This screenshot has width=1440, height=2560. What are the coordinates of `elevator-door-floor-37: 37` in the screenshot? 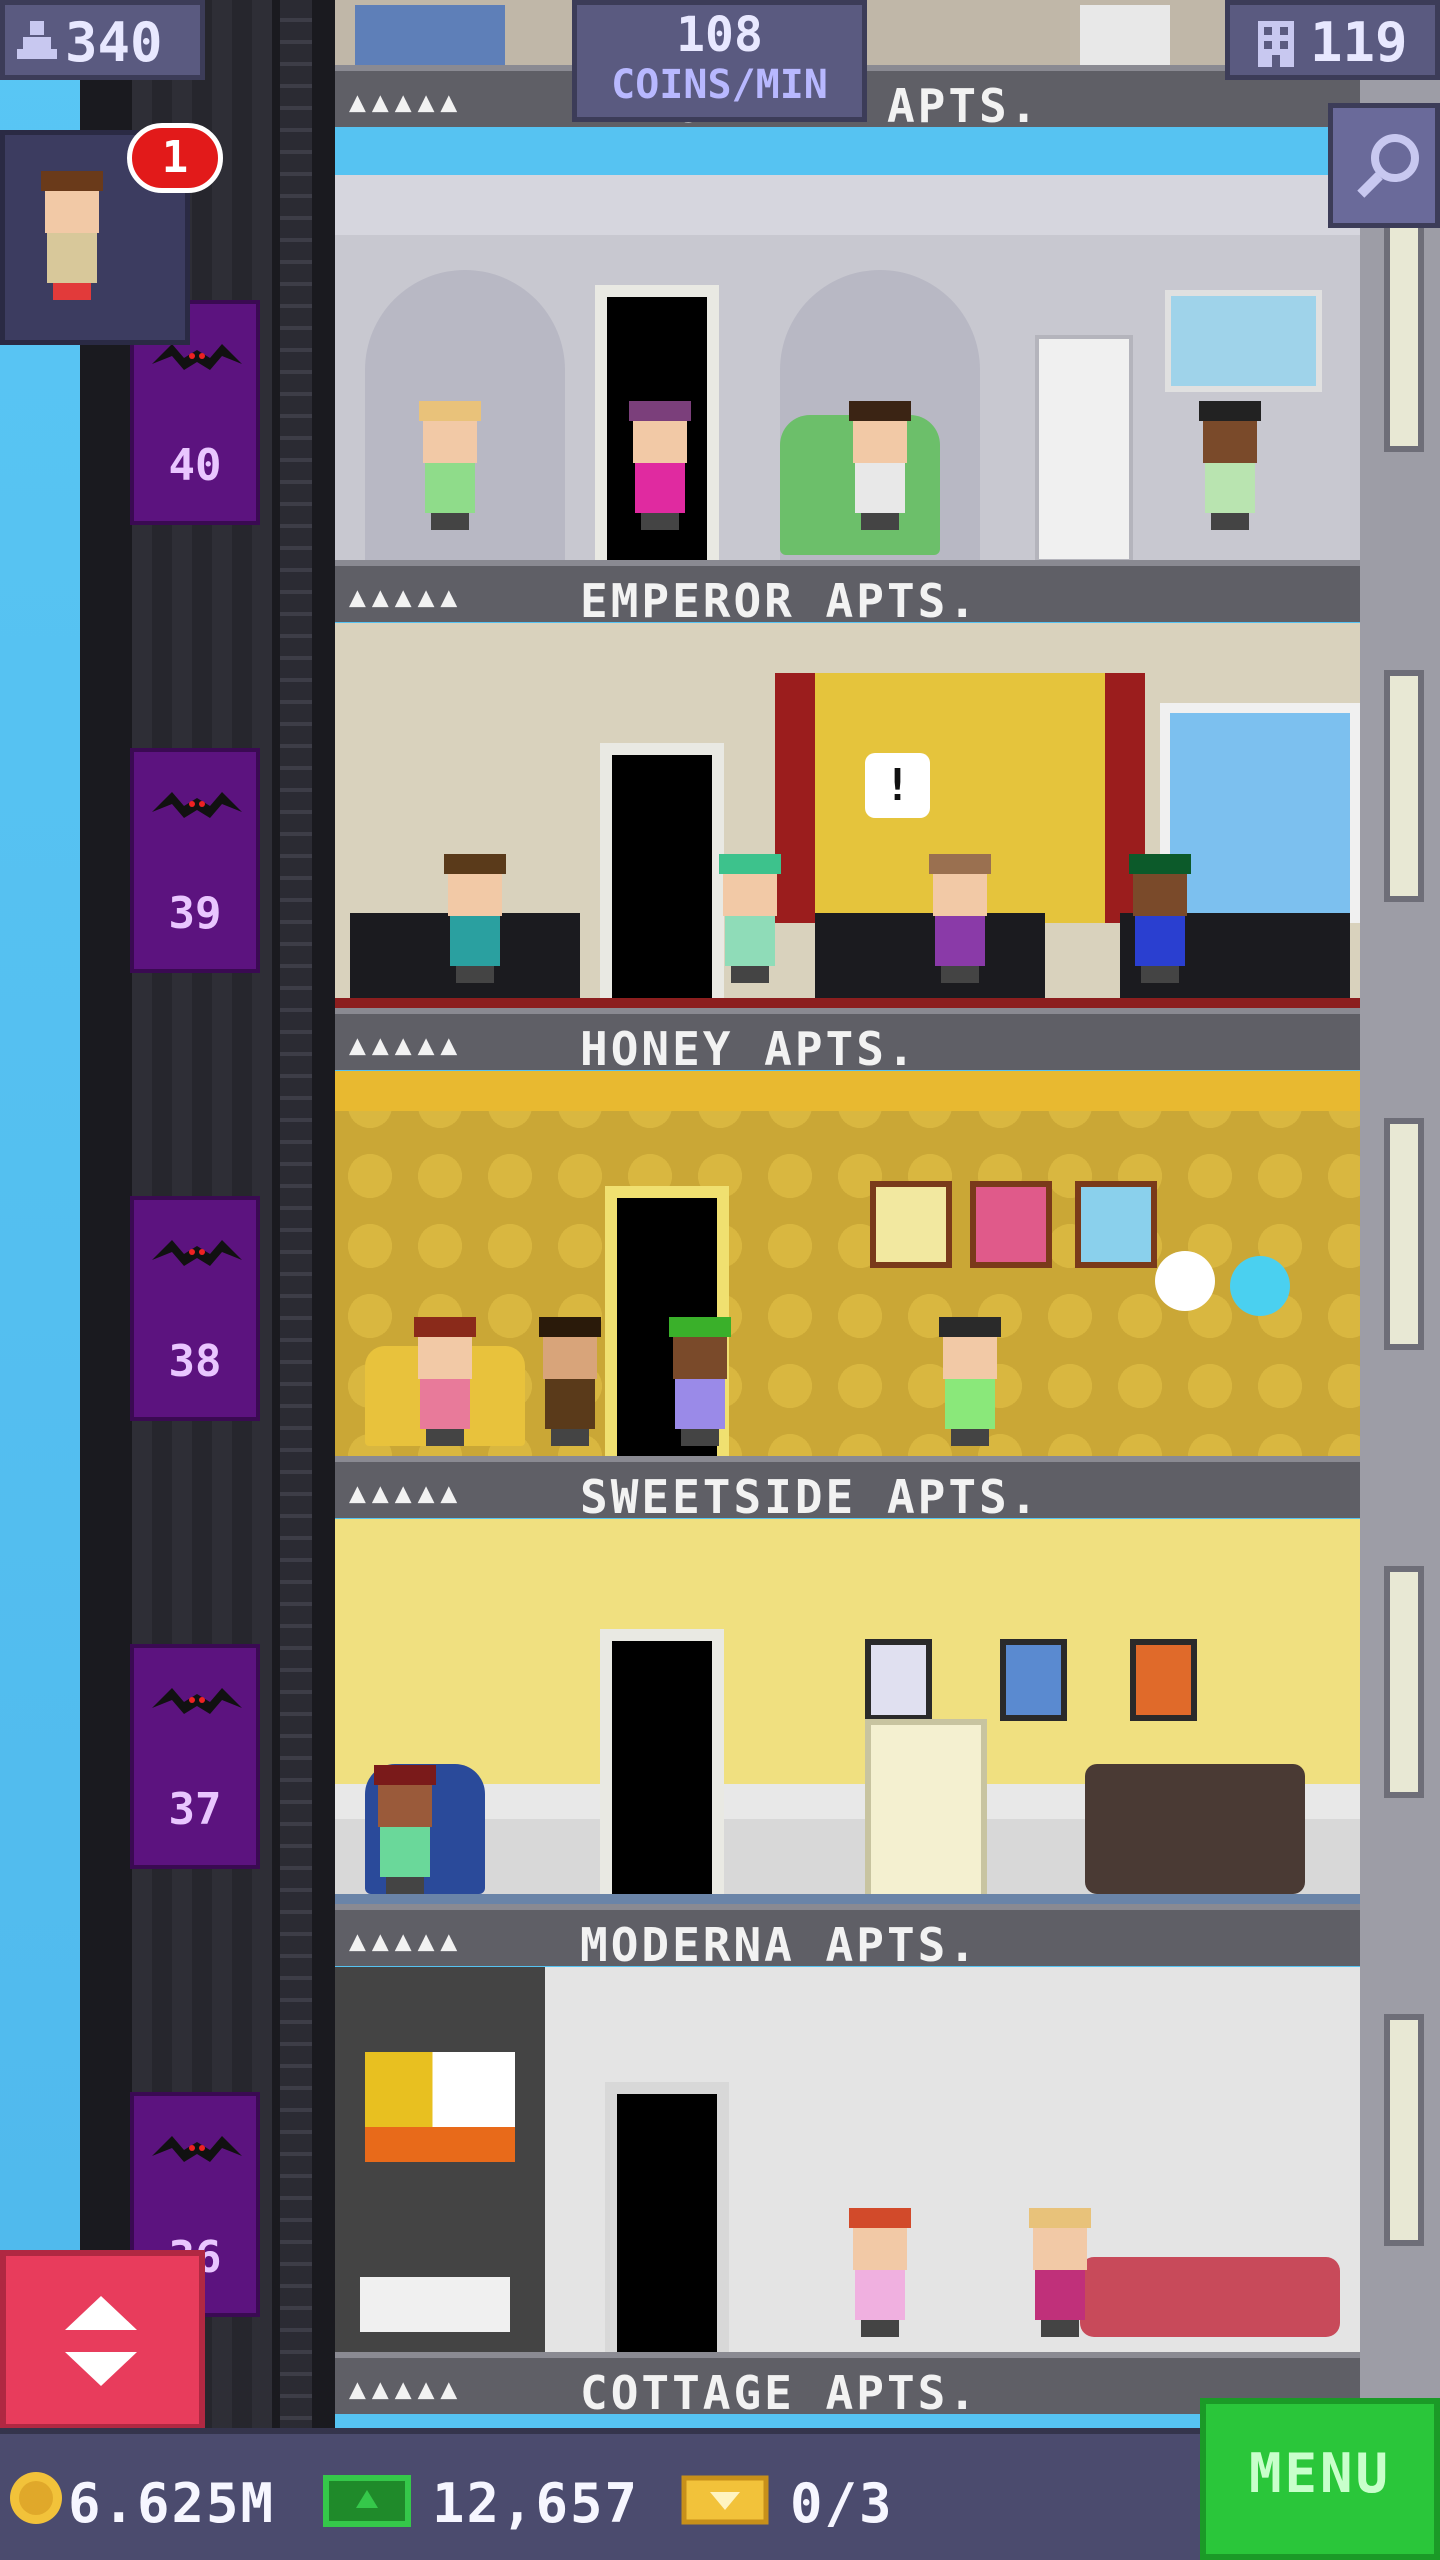 It's located at (195, 1756).